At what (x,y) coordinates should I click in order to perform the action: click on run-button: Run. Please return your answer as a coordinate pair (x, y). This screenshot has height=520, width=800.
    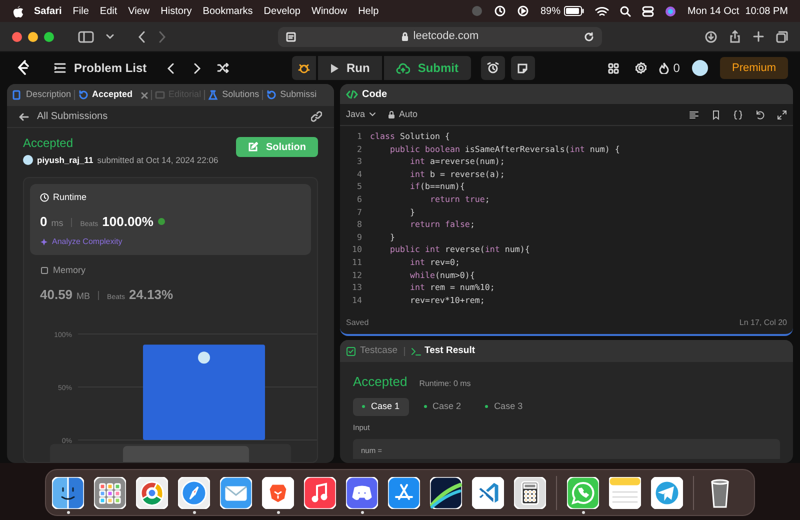
    Looking at the image, I should click on (350, 68).